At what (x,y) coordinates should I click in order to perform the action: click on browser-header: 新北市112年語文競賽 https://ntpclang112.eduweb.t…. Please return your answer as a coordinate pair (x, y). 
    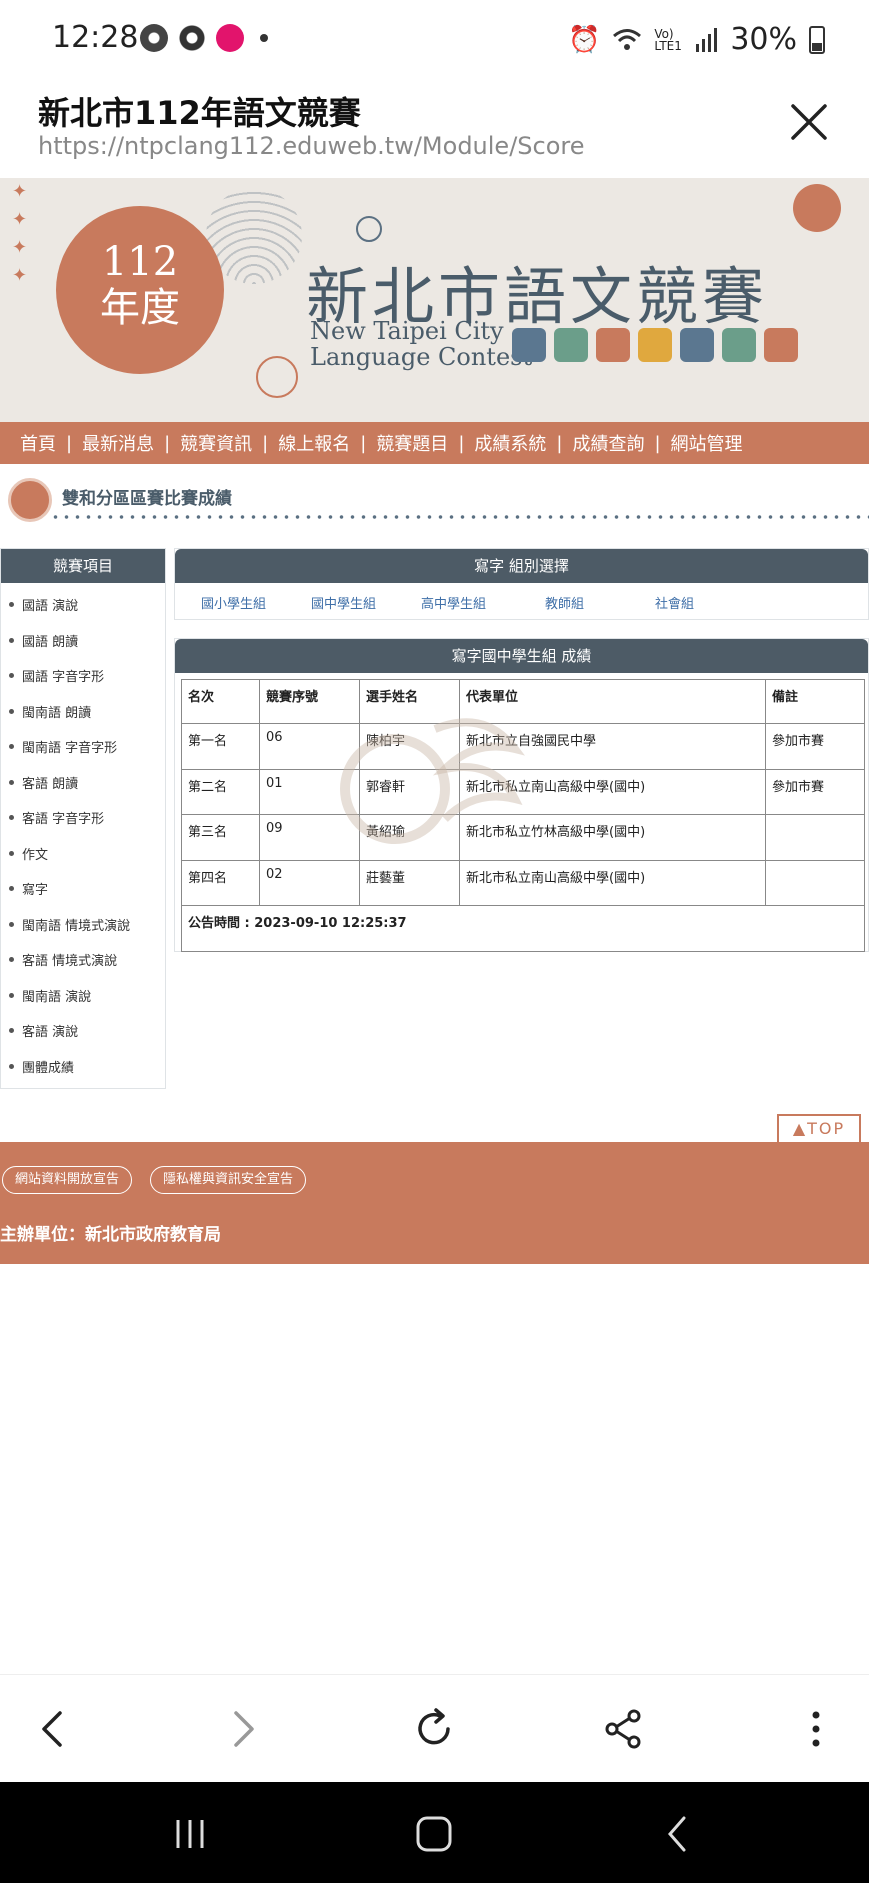
    Looking at the image, I should click on (434, 130).